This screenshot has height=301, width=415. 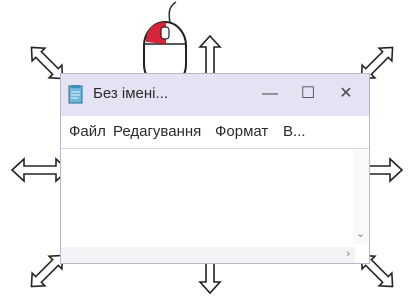 I want to click on horizontal-scrollbar: ›, so click(x=208, y=255).